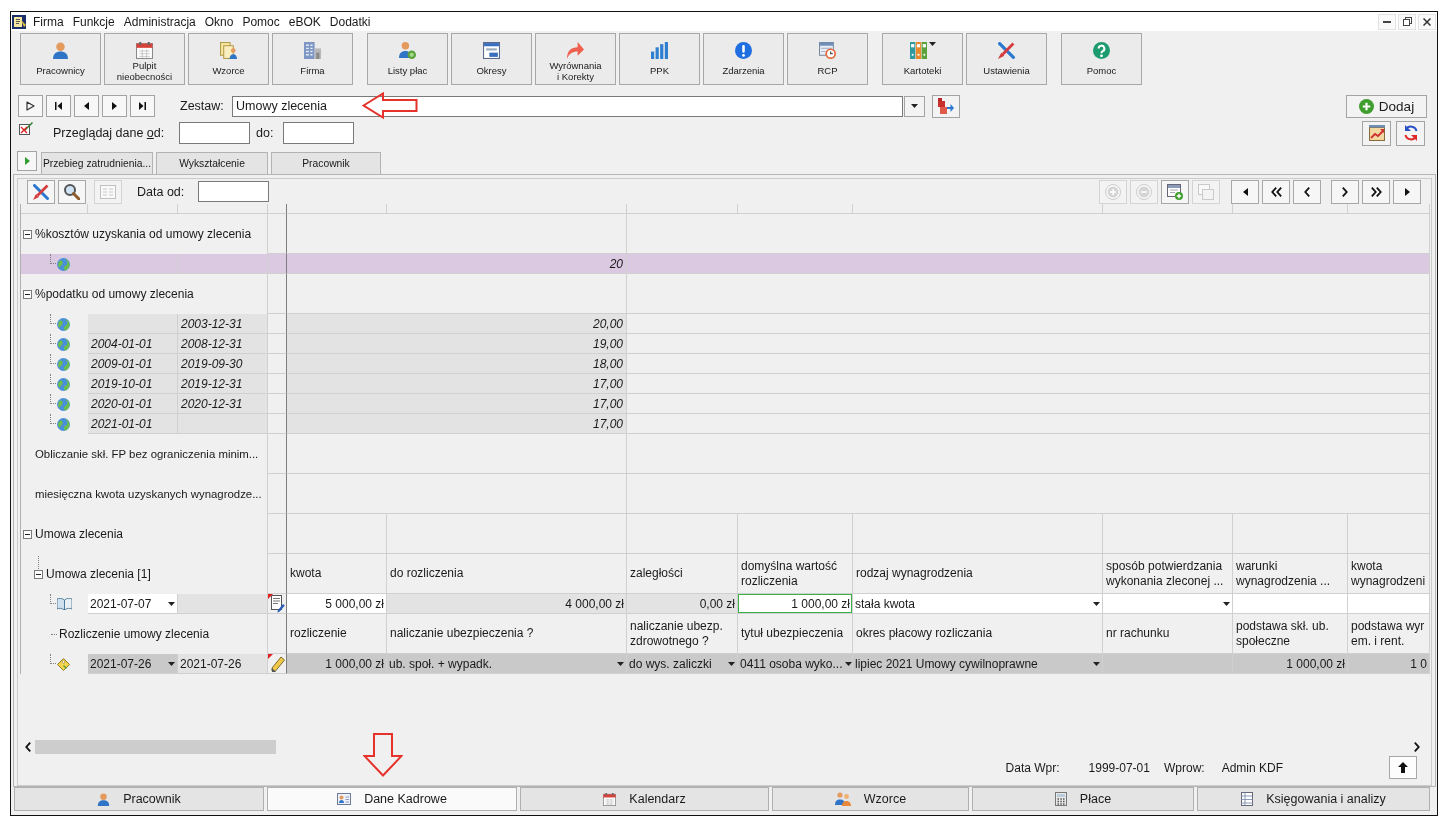  Describe the element at coordinates (870, 799) in the screenshot. I see `tab: Wzorce` at that location.